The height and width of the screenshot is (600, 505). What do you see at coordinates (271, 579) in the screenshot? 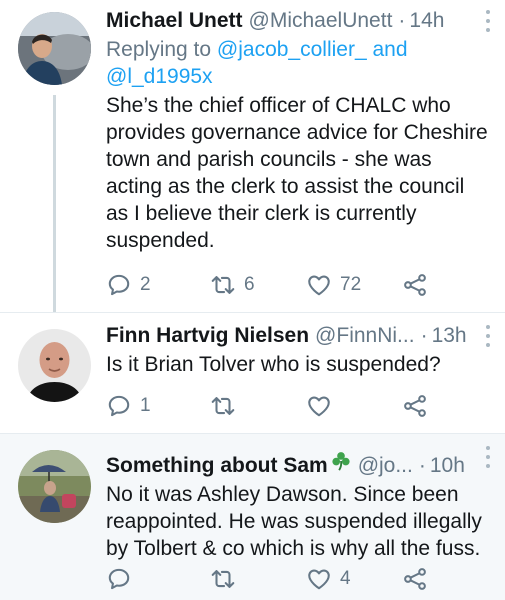
I see `action-bar: 4` at bounding box center [271, 579].